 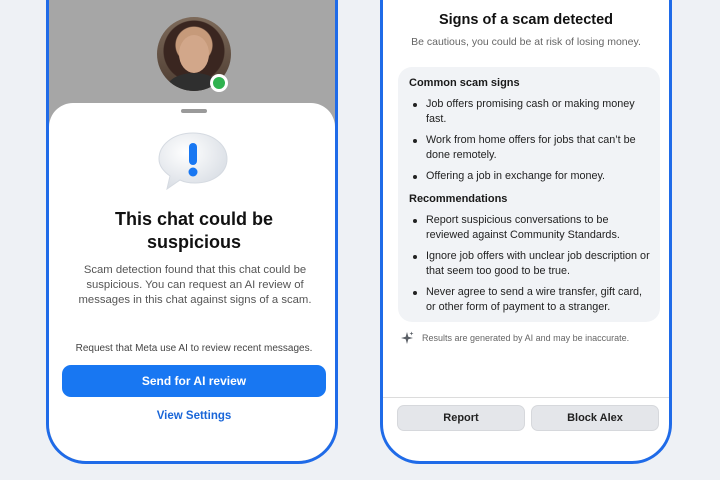 What do you see at coordinates (219, 83) in the screenshot?
I see `online-status-dot` at bounding box center [219, 83].